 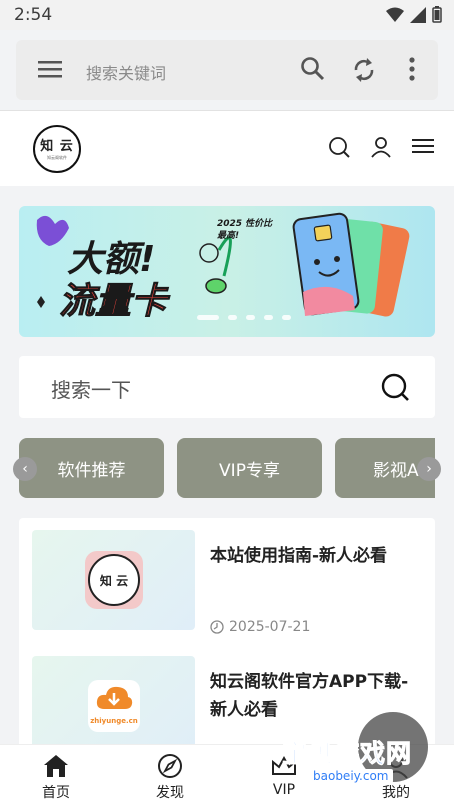 I want to click on category-carousel: 软件推荐 VIP专享 影视A, so click(x=227, y=468).